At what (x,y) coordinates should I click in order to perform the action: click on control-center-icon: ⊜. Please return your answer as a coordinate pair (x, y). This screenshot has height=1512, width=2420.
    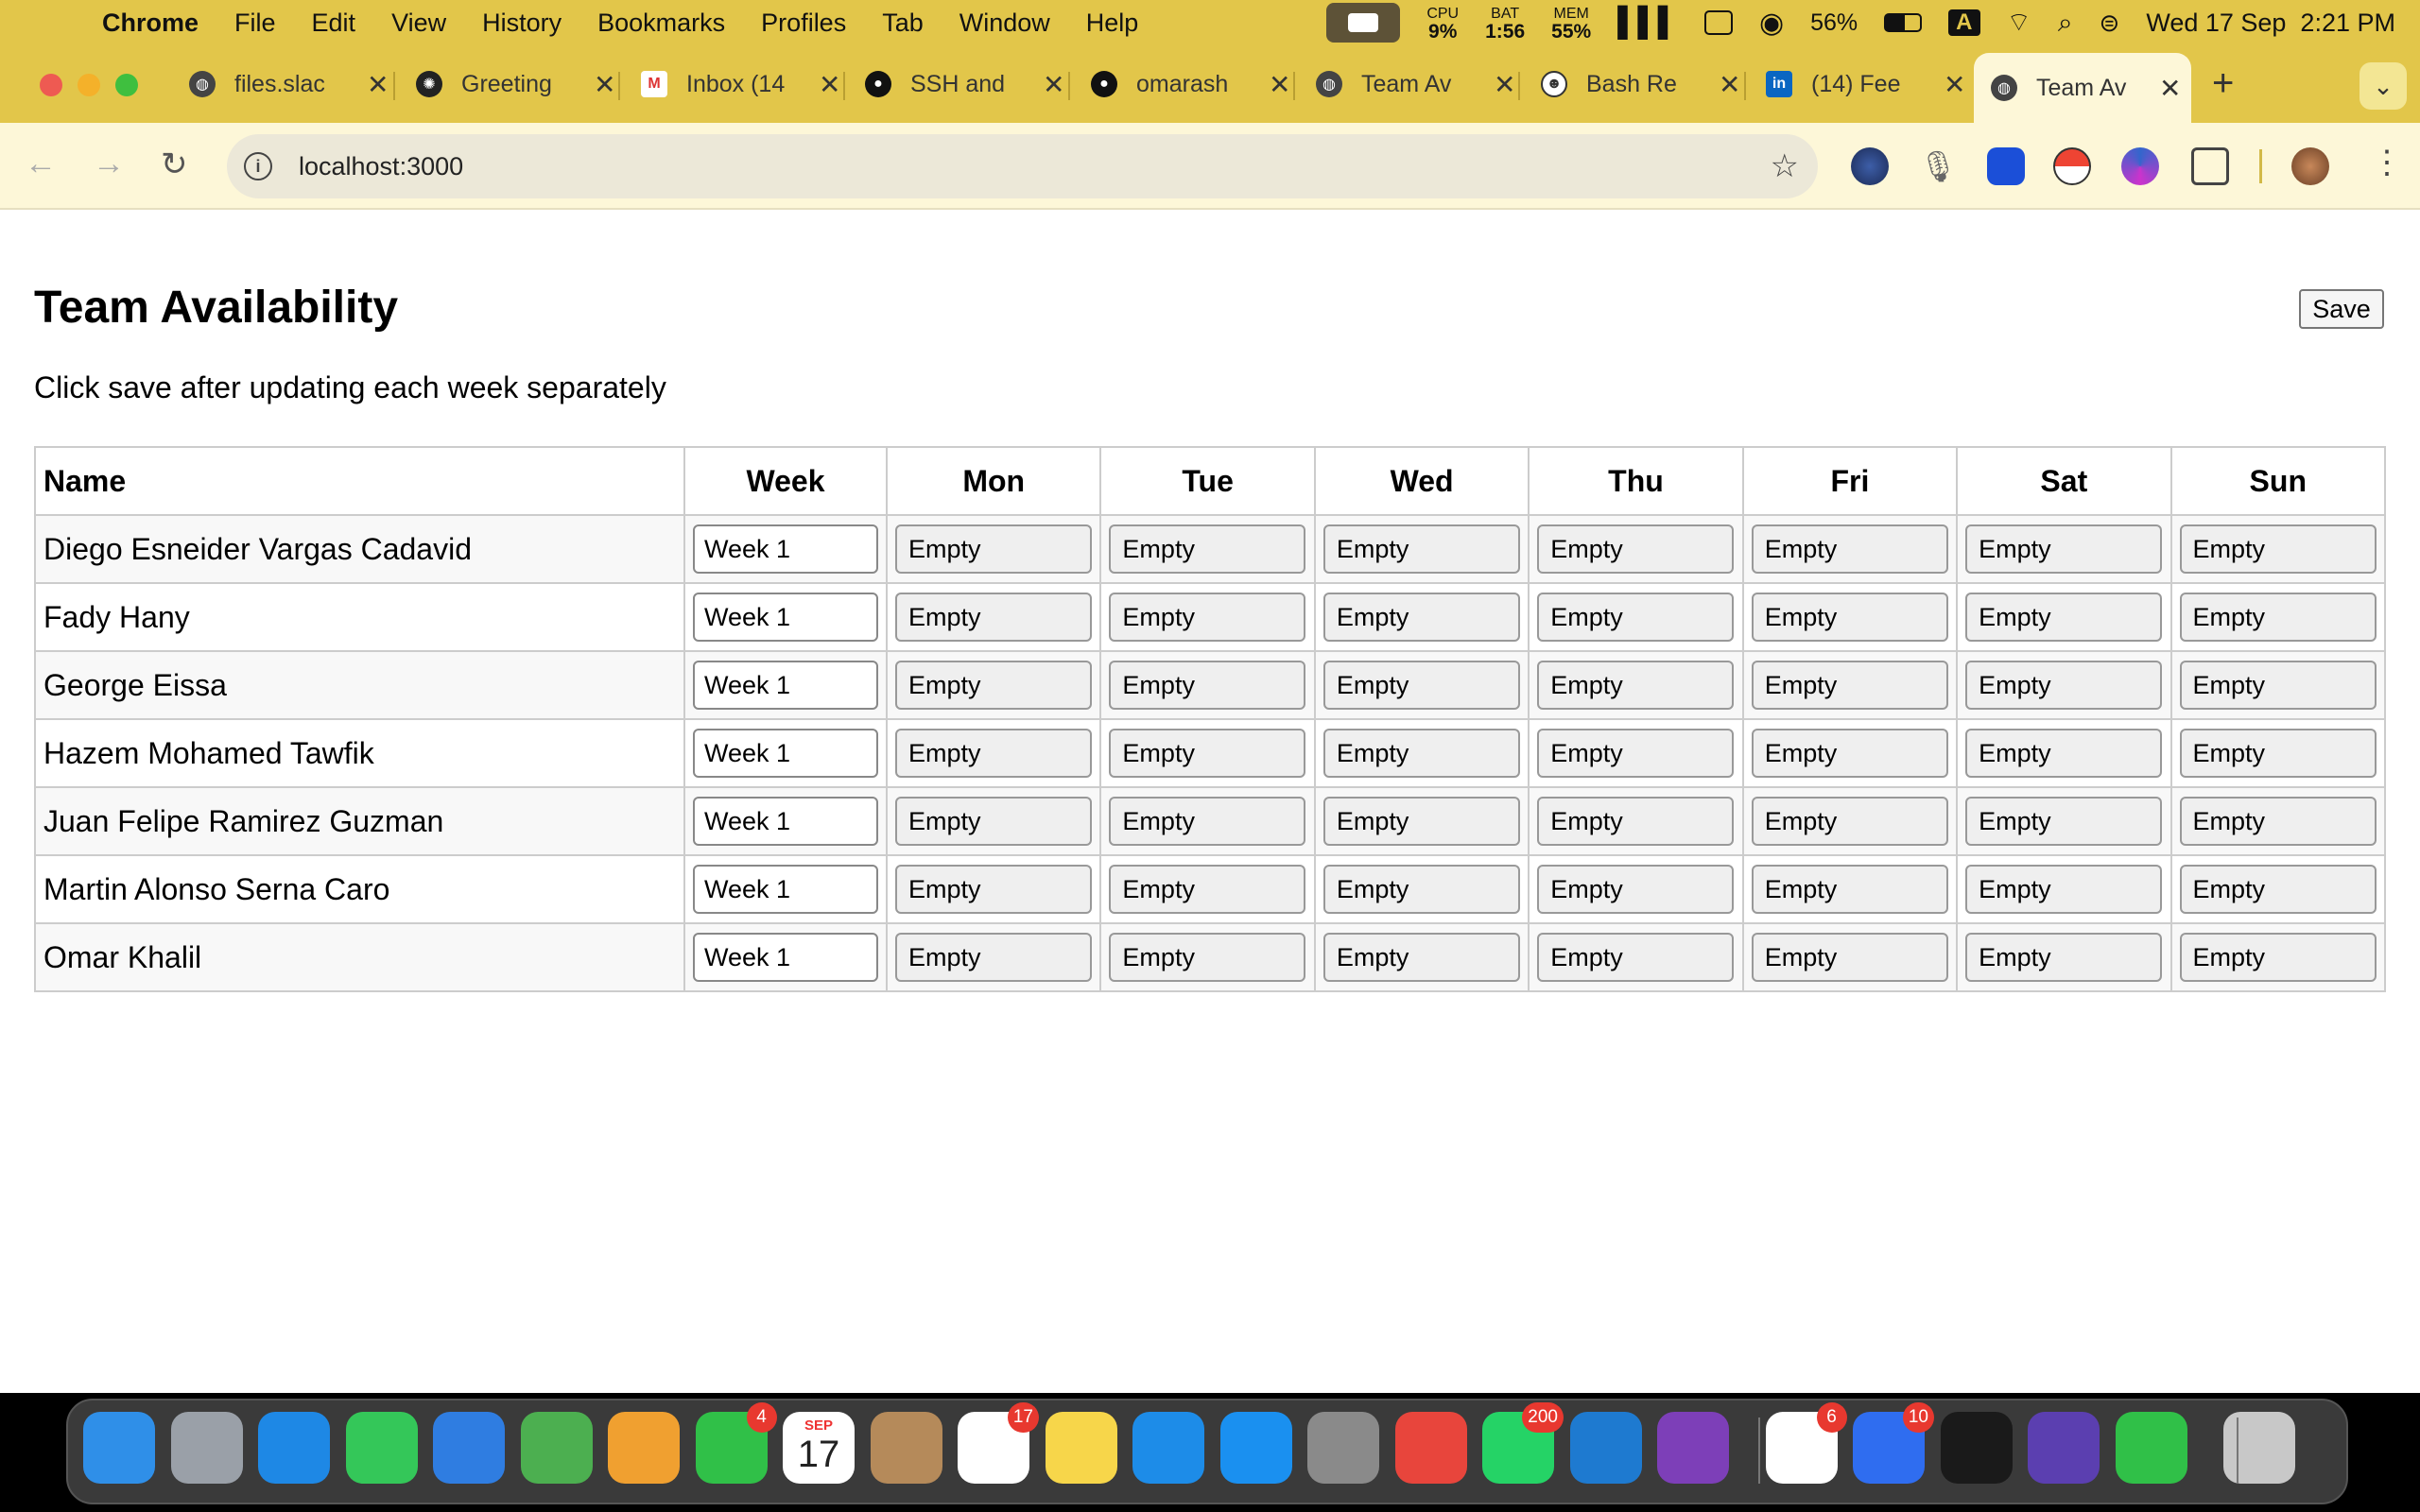
    Looking at the image, I should click on (2110, 23).